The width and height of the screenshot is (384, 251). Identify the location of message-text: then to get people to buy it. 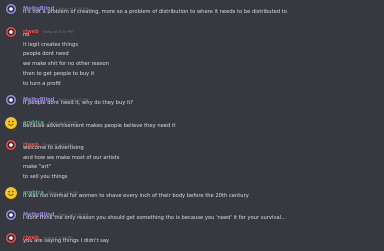
(59, 73).